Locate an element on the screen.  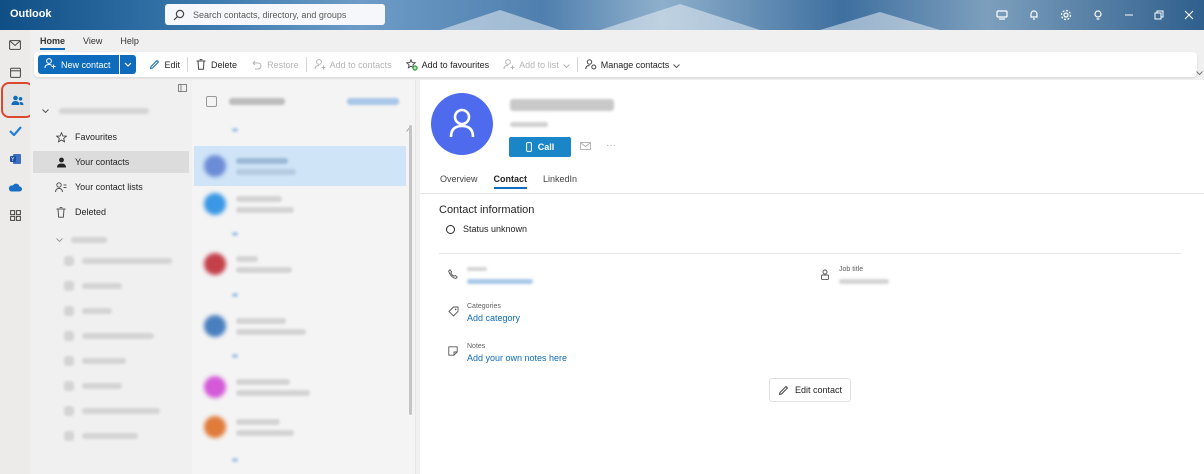
tips-lightbulb-icon is located at coordinates (1098, 15).